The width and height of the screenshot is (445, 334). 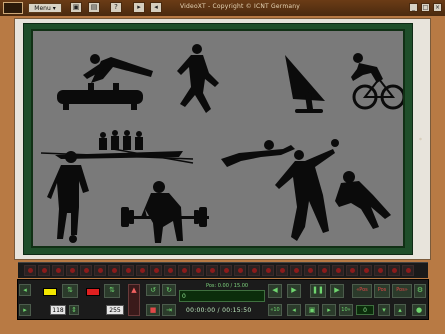 What do you see at coordinates (337, 291) in the screenshot?
I see `fast-forward-icon: ▶` at bounding box center [337, 291].